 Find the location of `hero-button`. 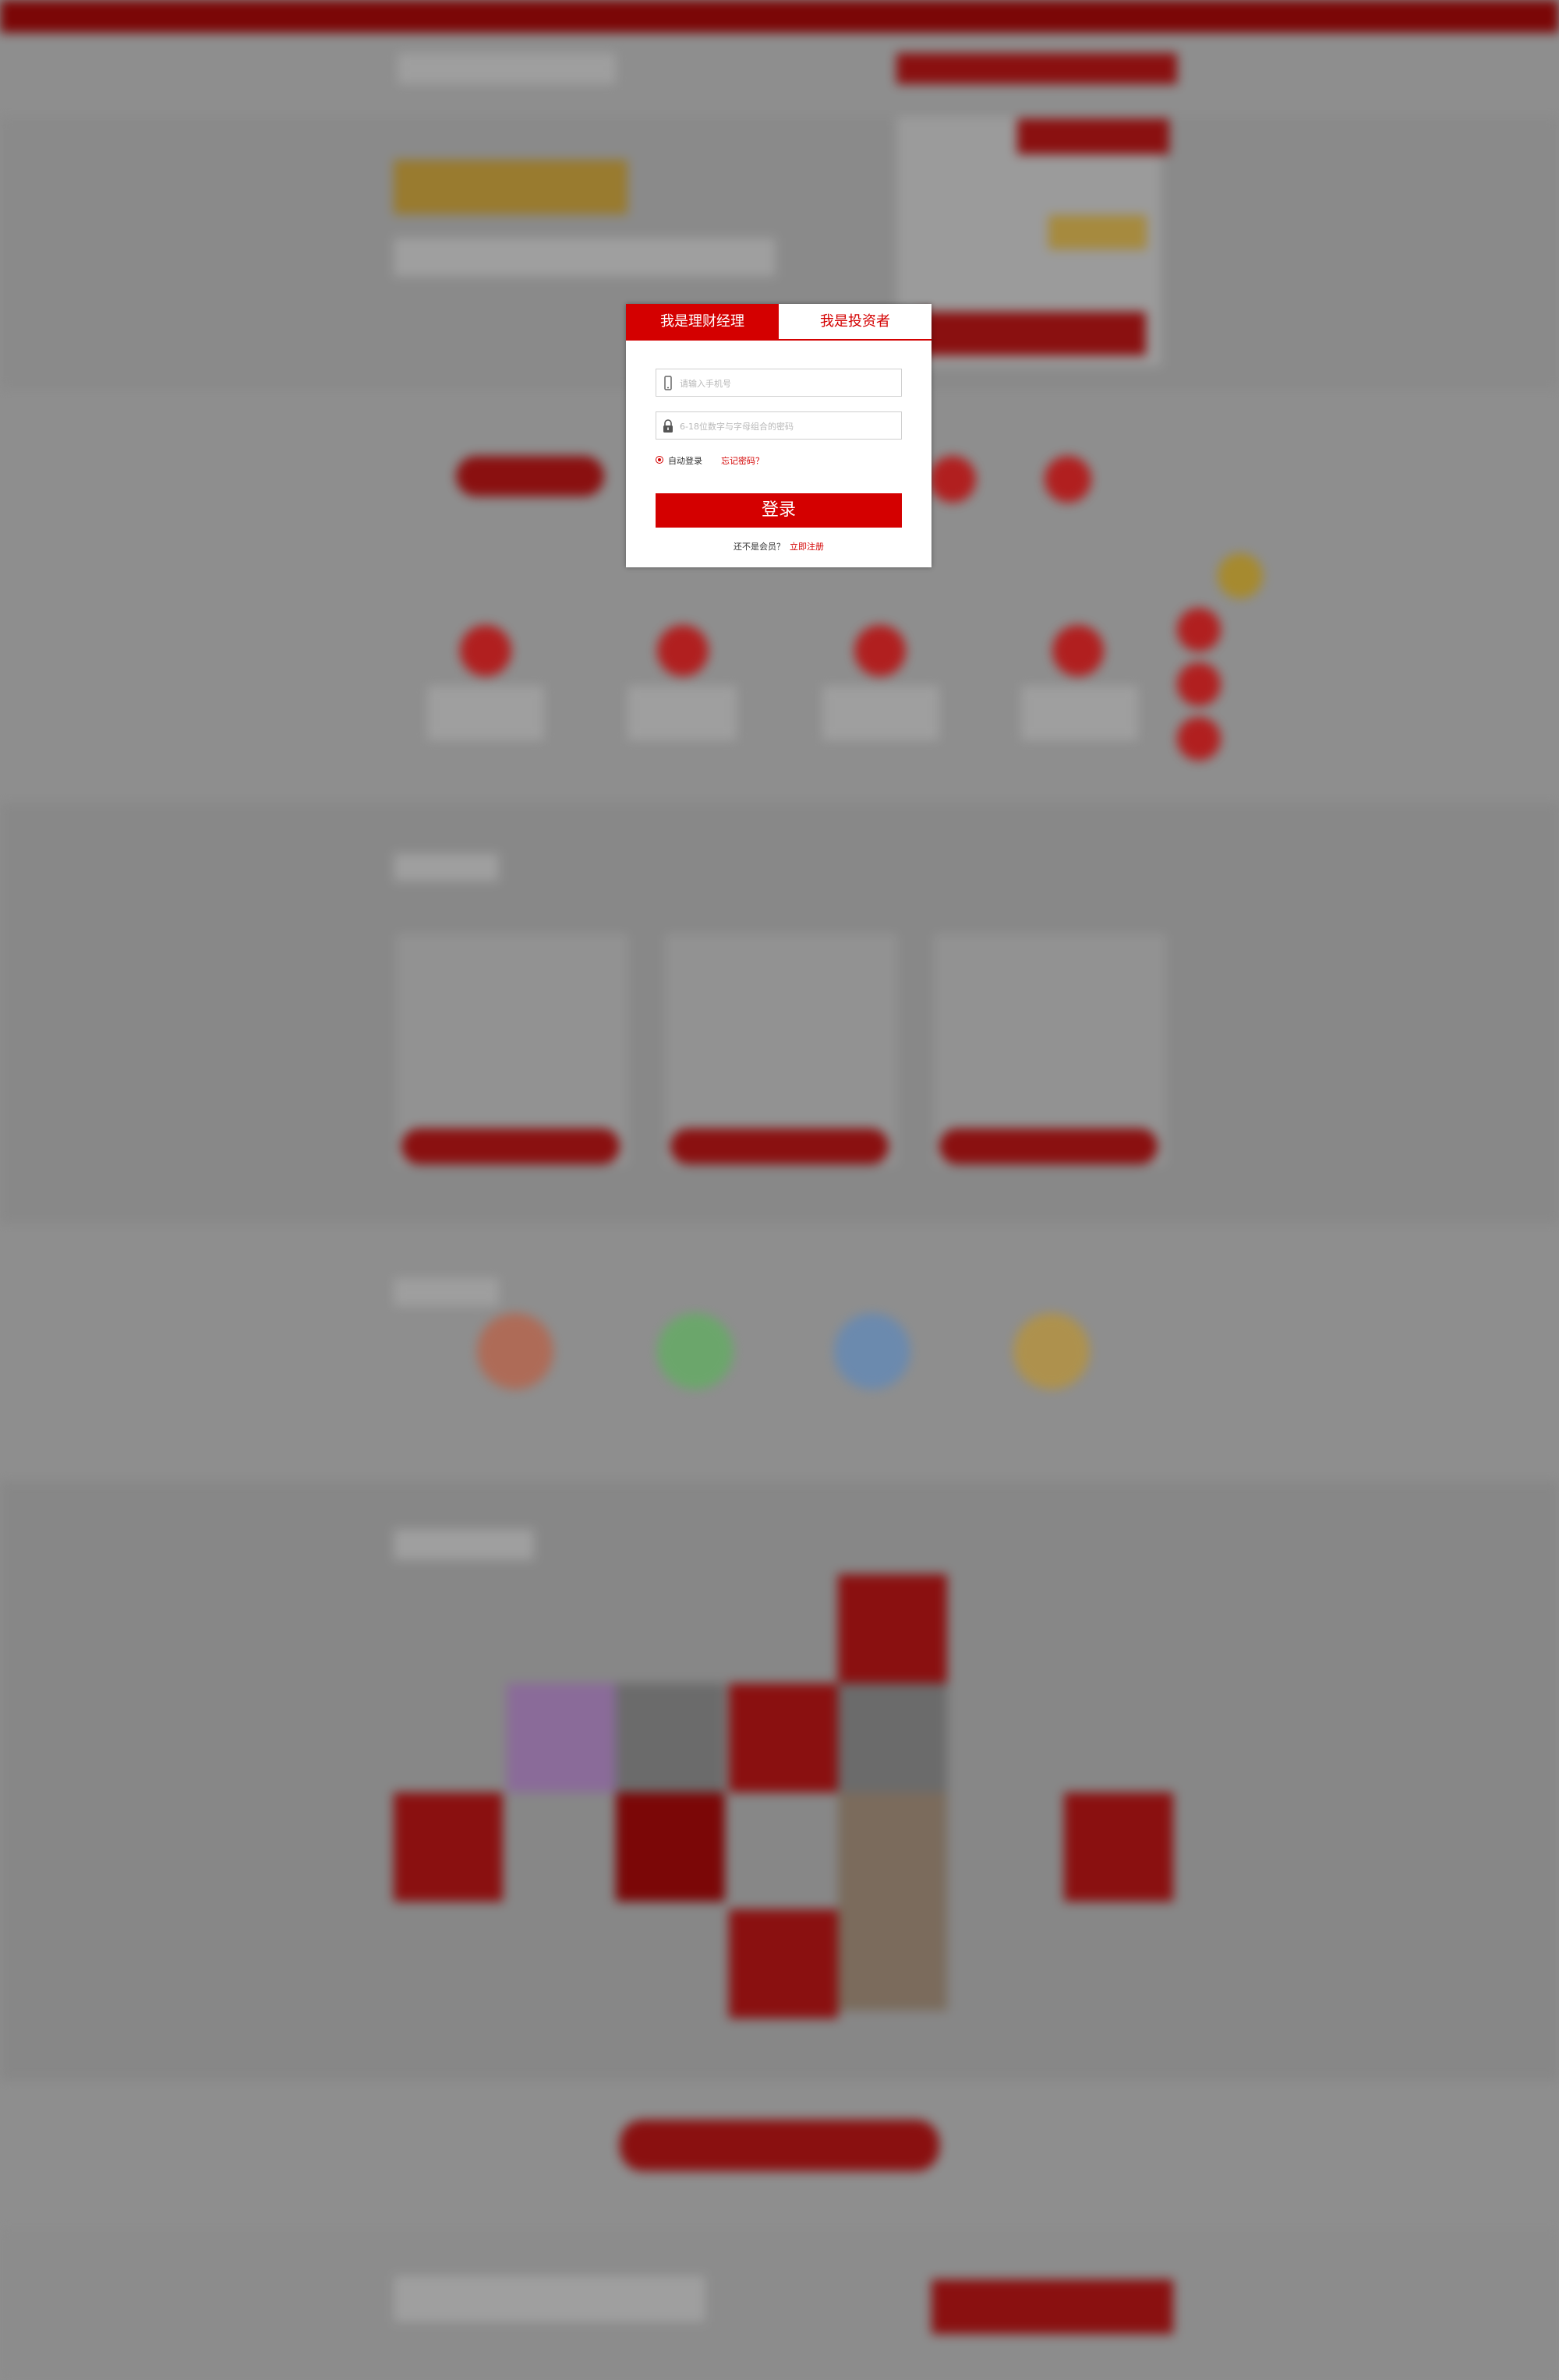

hero-button is located at coordinates (1033, 334).